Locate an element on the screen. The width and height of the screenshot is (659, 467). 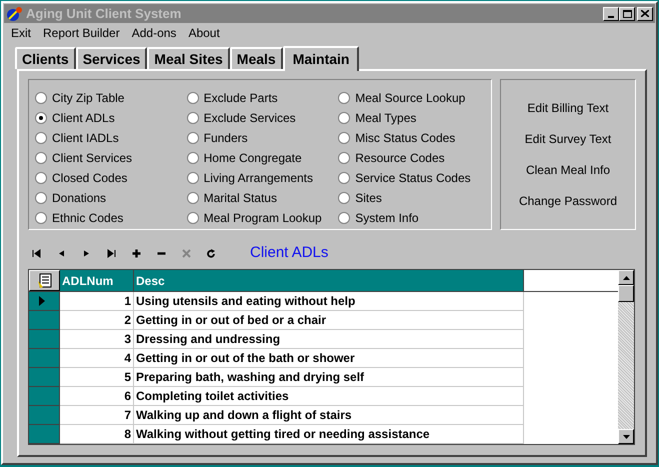
last-icon is located at coordinates (111, 253).